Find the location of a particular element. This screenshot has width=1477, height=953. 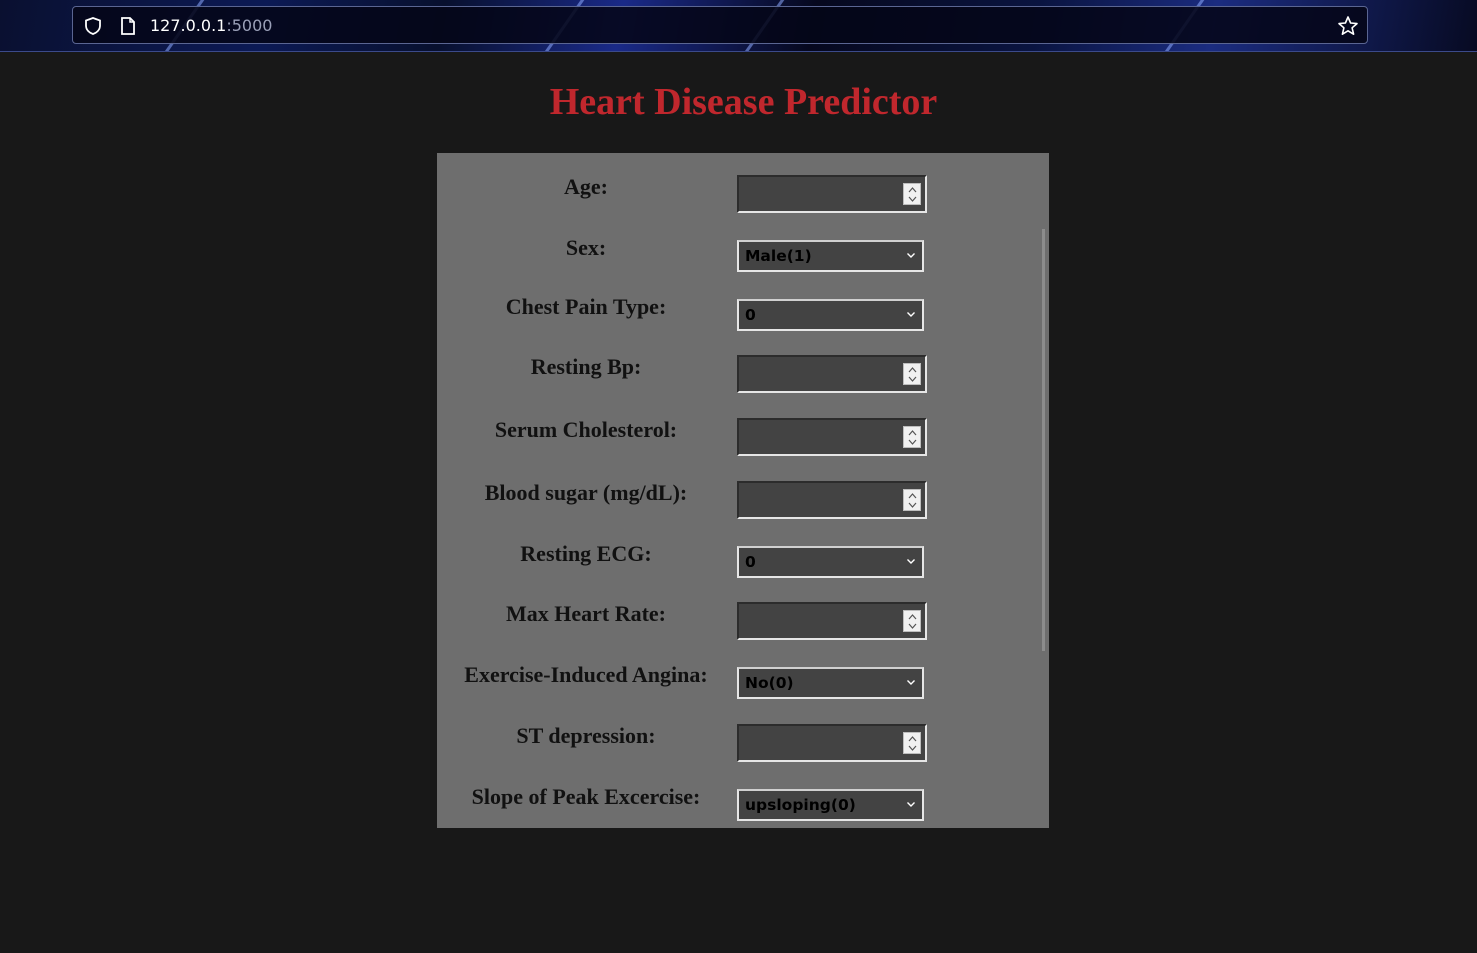

bookmark-star-icon is located at coordinates (1348, 26).